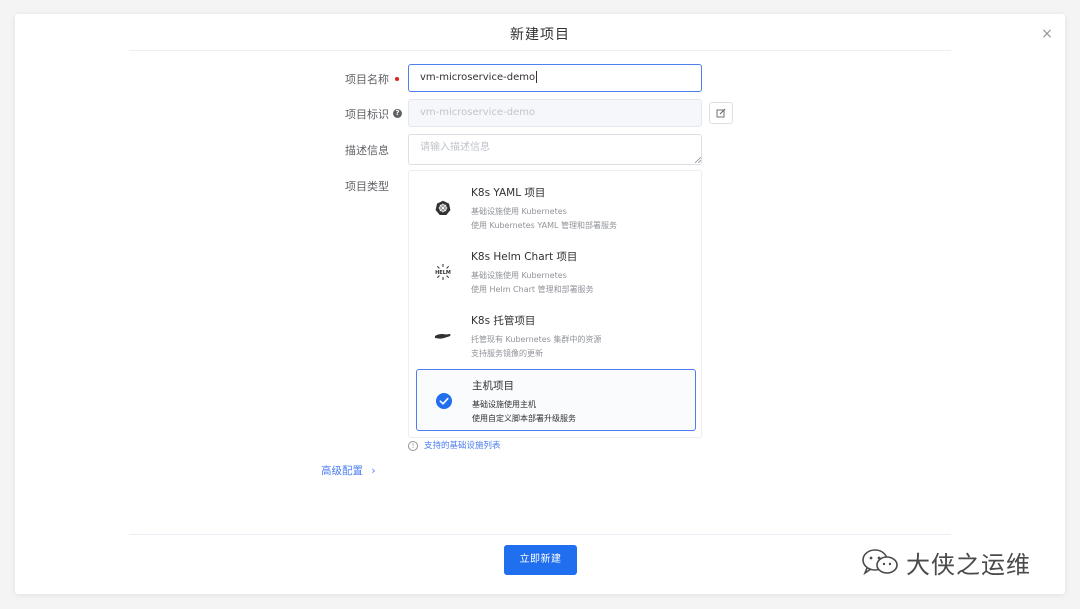 The width and height of the screenshot is (1080, 609). What do you see at coordinates (367, 186) in the screenshot?
I see `project-type-label: 项目类型` at bounding box center [367, 186].